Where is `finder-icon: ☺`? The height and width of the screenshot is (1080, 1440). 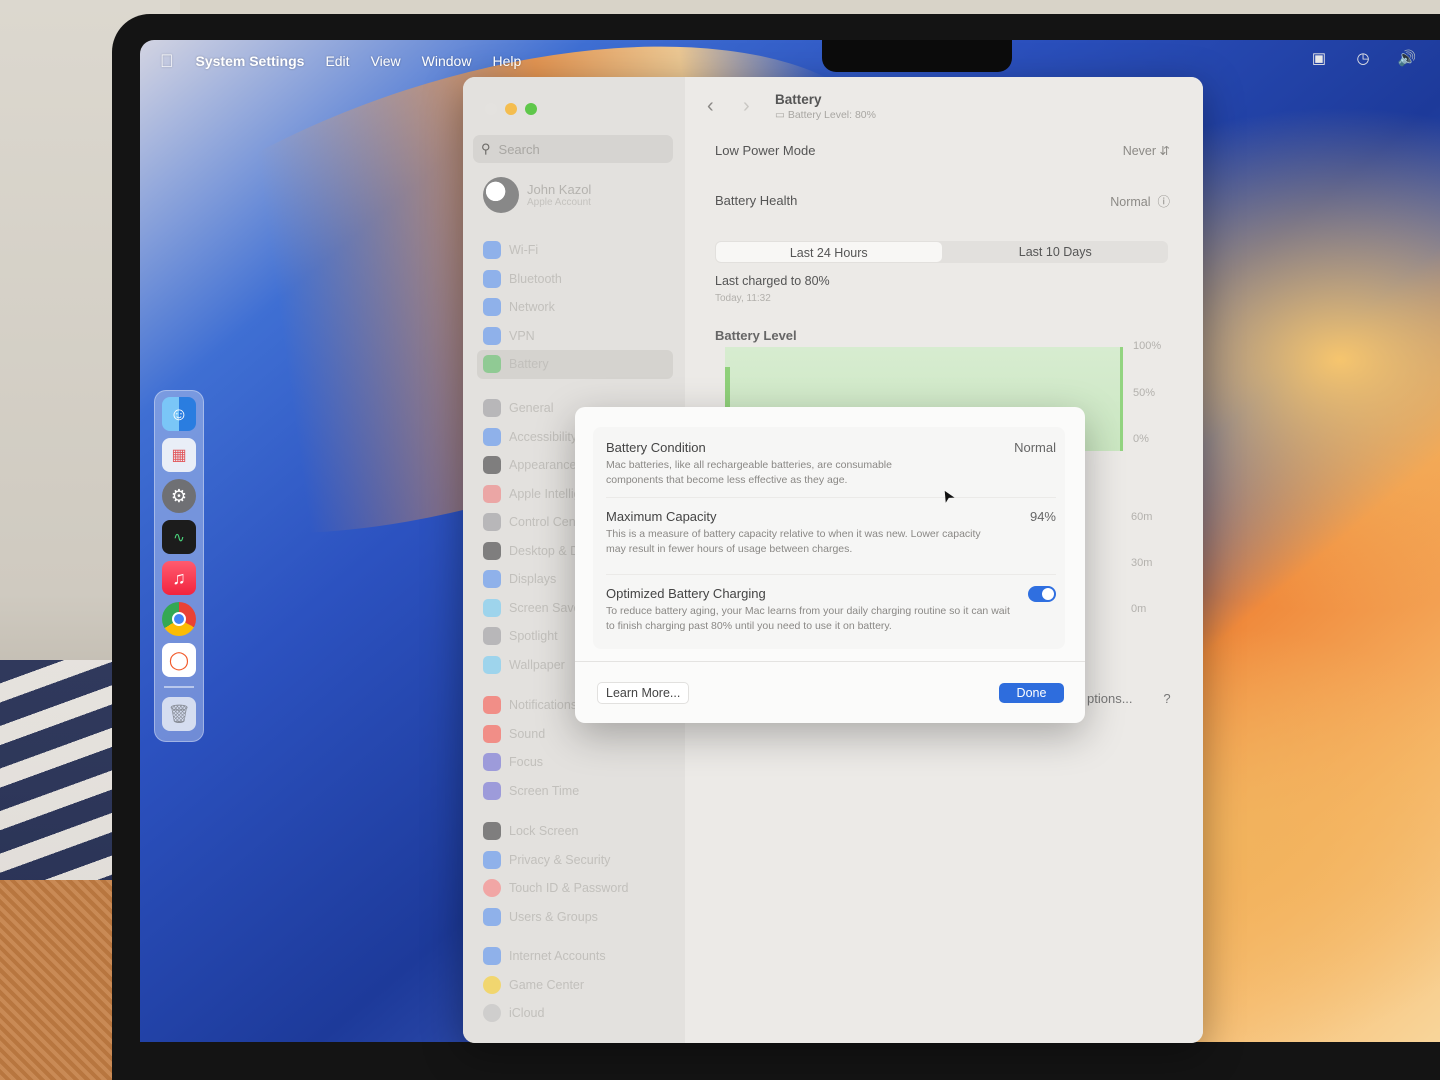 finder-icon: ☺ is located at coordinates (179, 414).